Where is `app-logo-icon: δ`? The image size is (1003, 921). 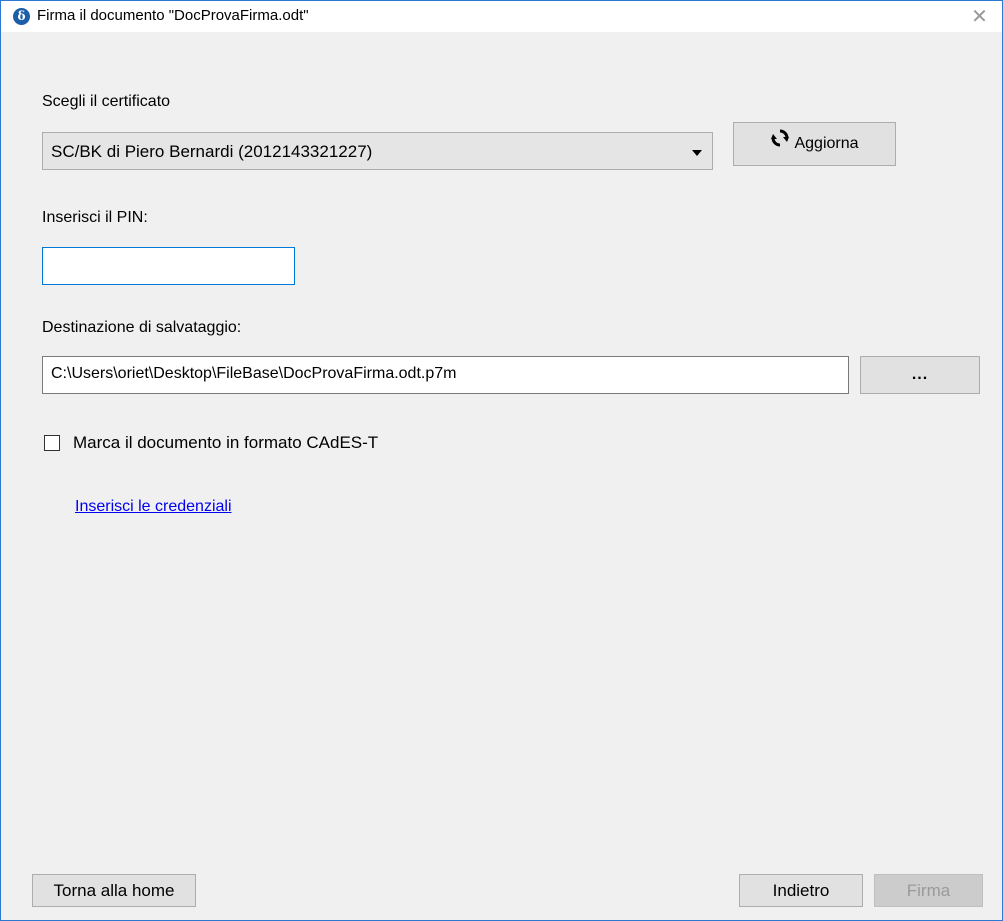 app-logo-icon: δ is located at coordinates (21, 16).